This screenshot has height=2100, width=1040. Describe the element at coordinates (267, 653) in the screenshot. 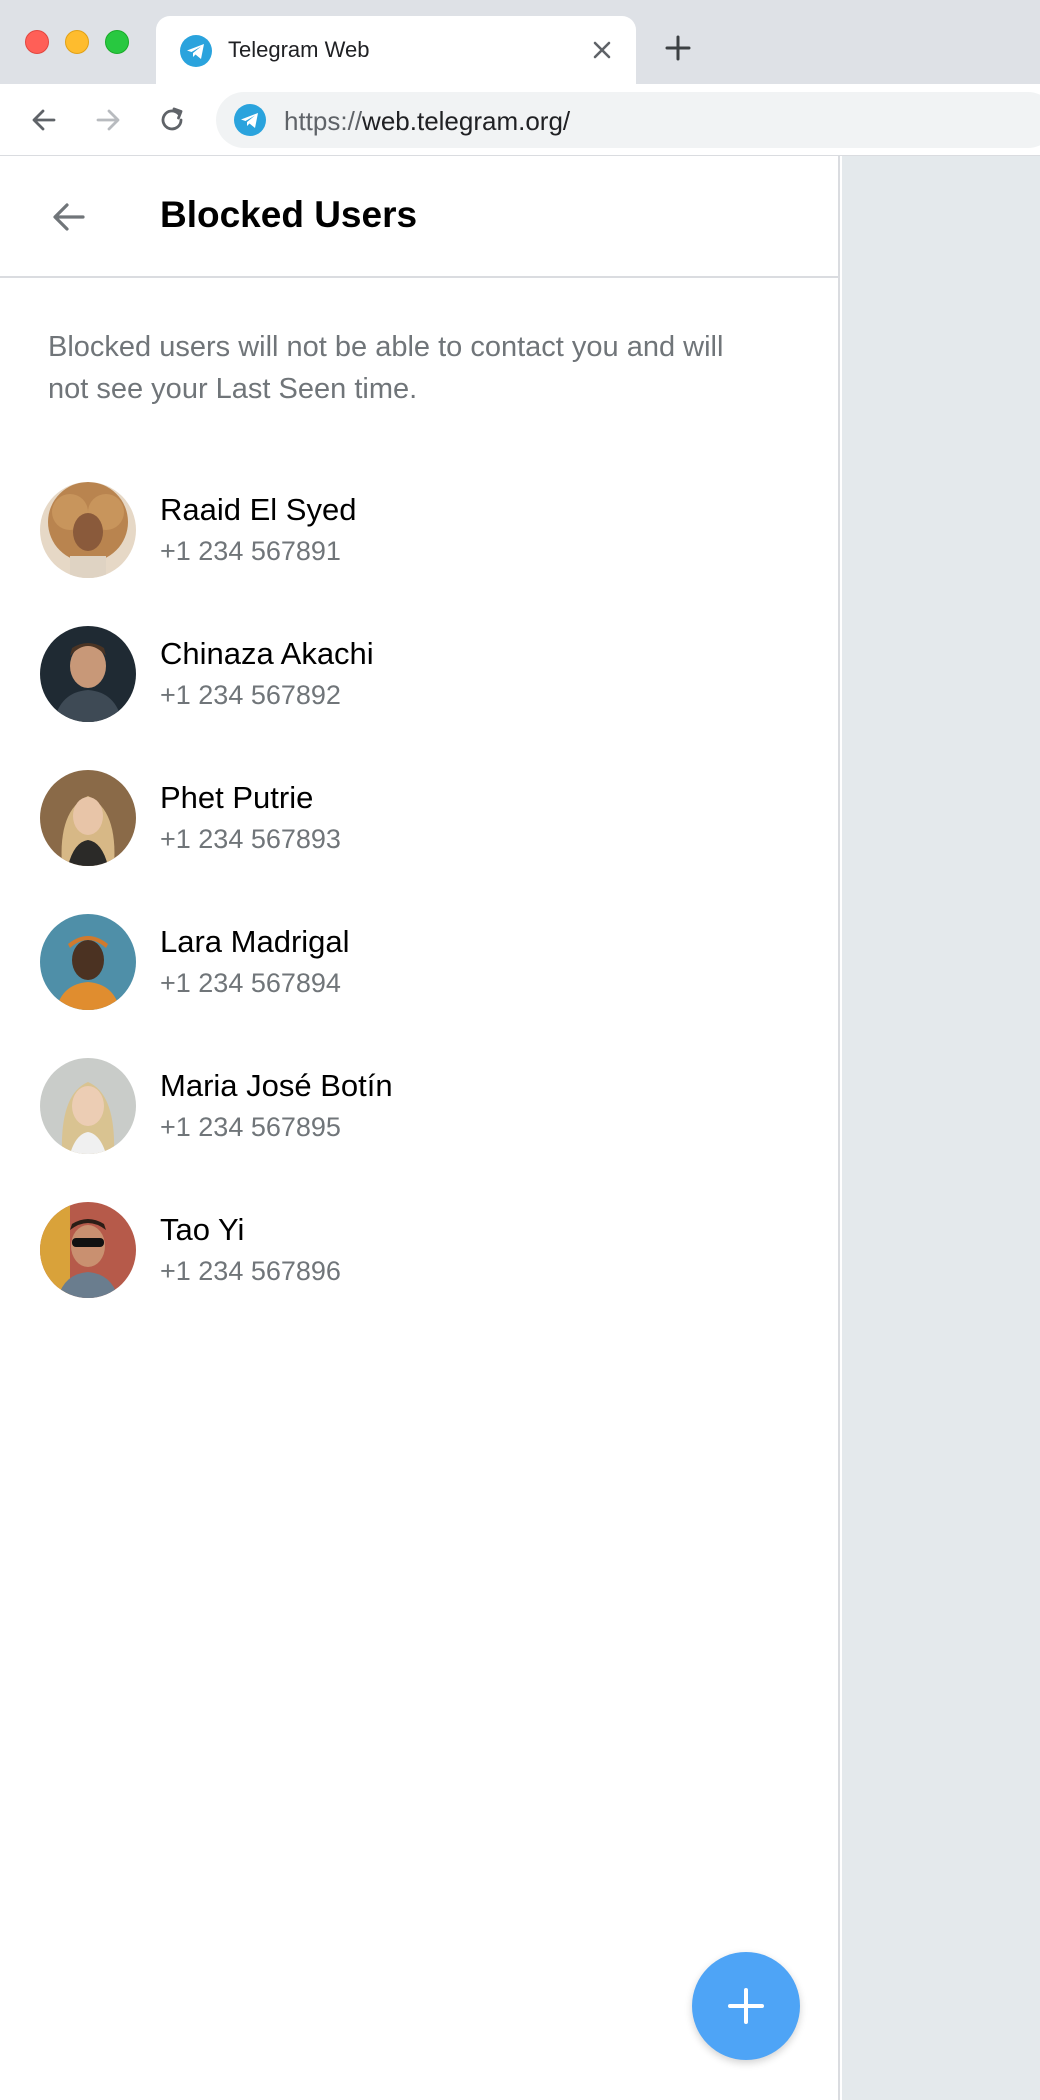

I see `user-name: Chinaza Akachi` at that location.